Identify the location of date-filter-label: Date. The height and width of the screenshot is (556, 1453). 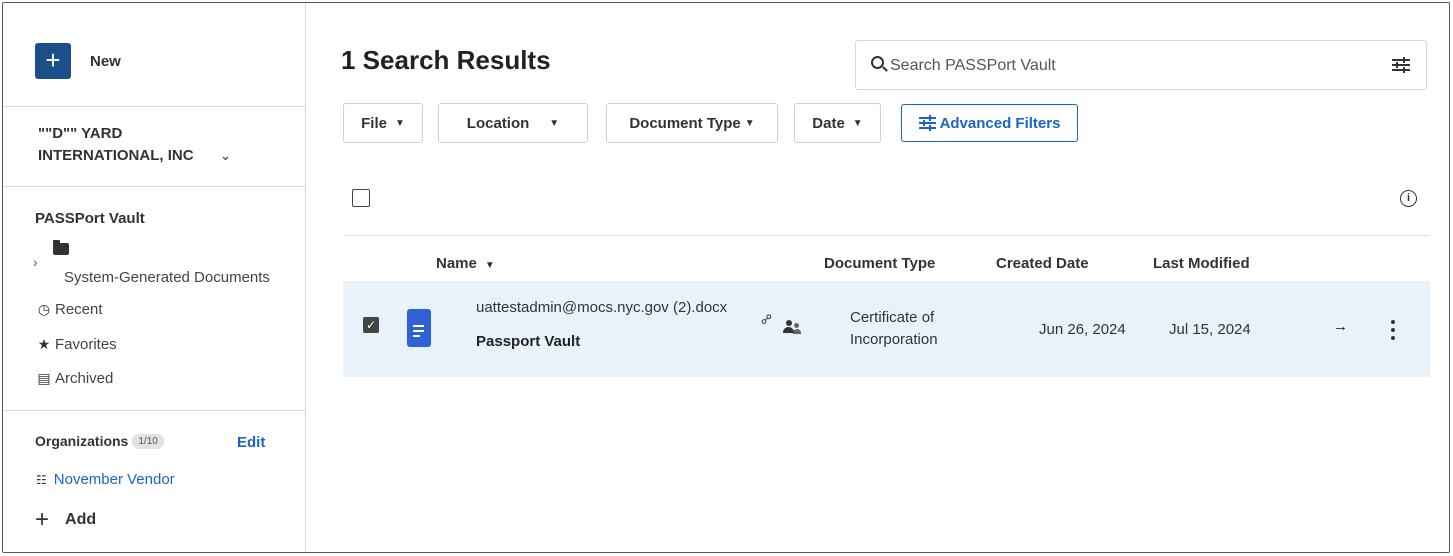
(828, 123).